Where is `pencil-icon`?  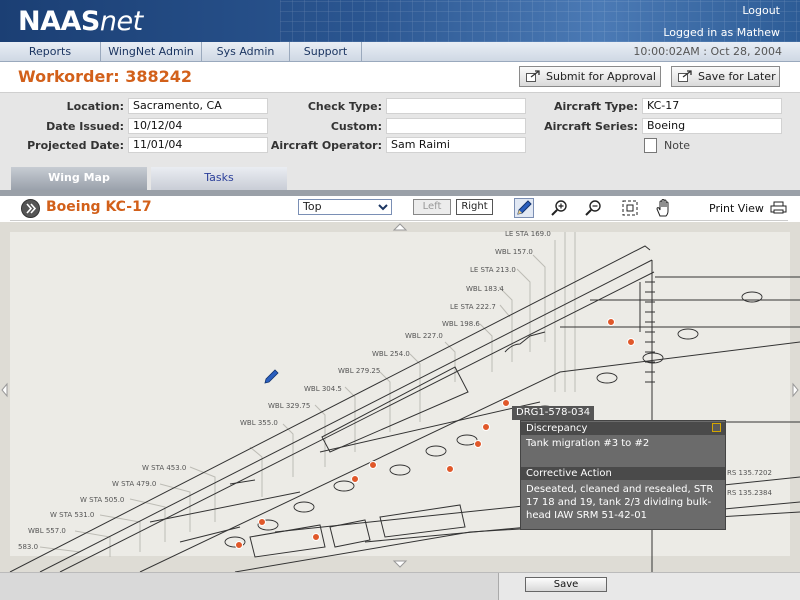
pencil-icon is located at coordinates (524, 207).